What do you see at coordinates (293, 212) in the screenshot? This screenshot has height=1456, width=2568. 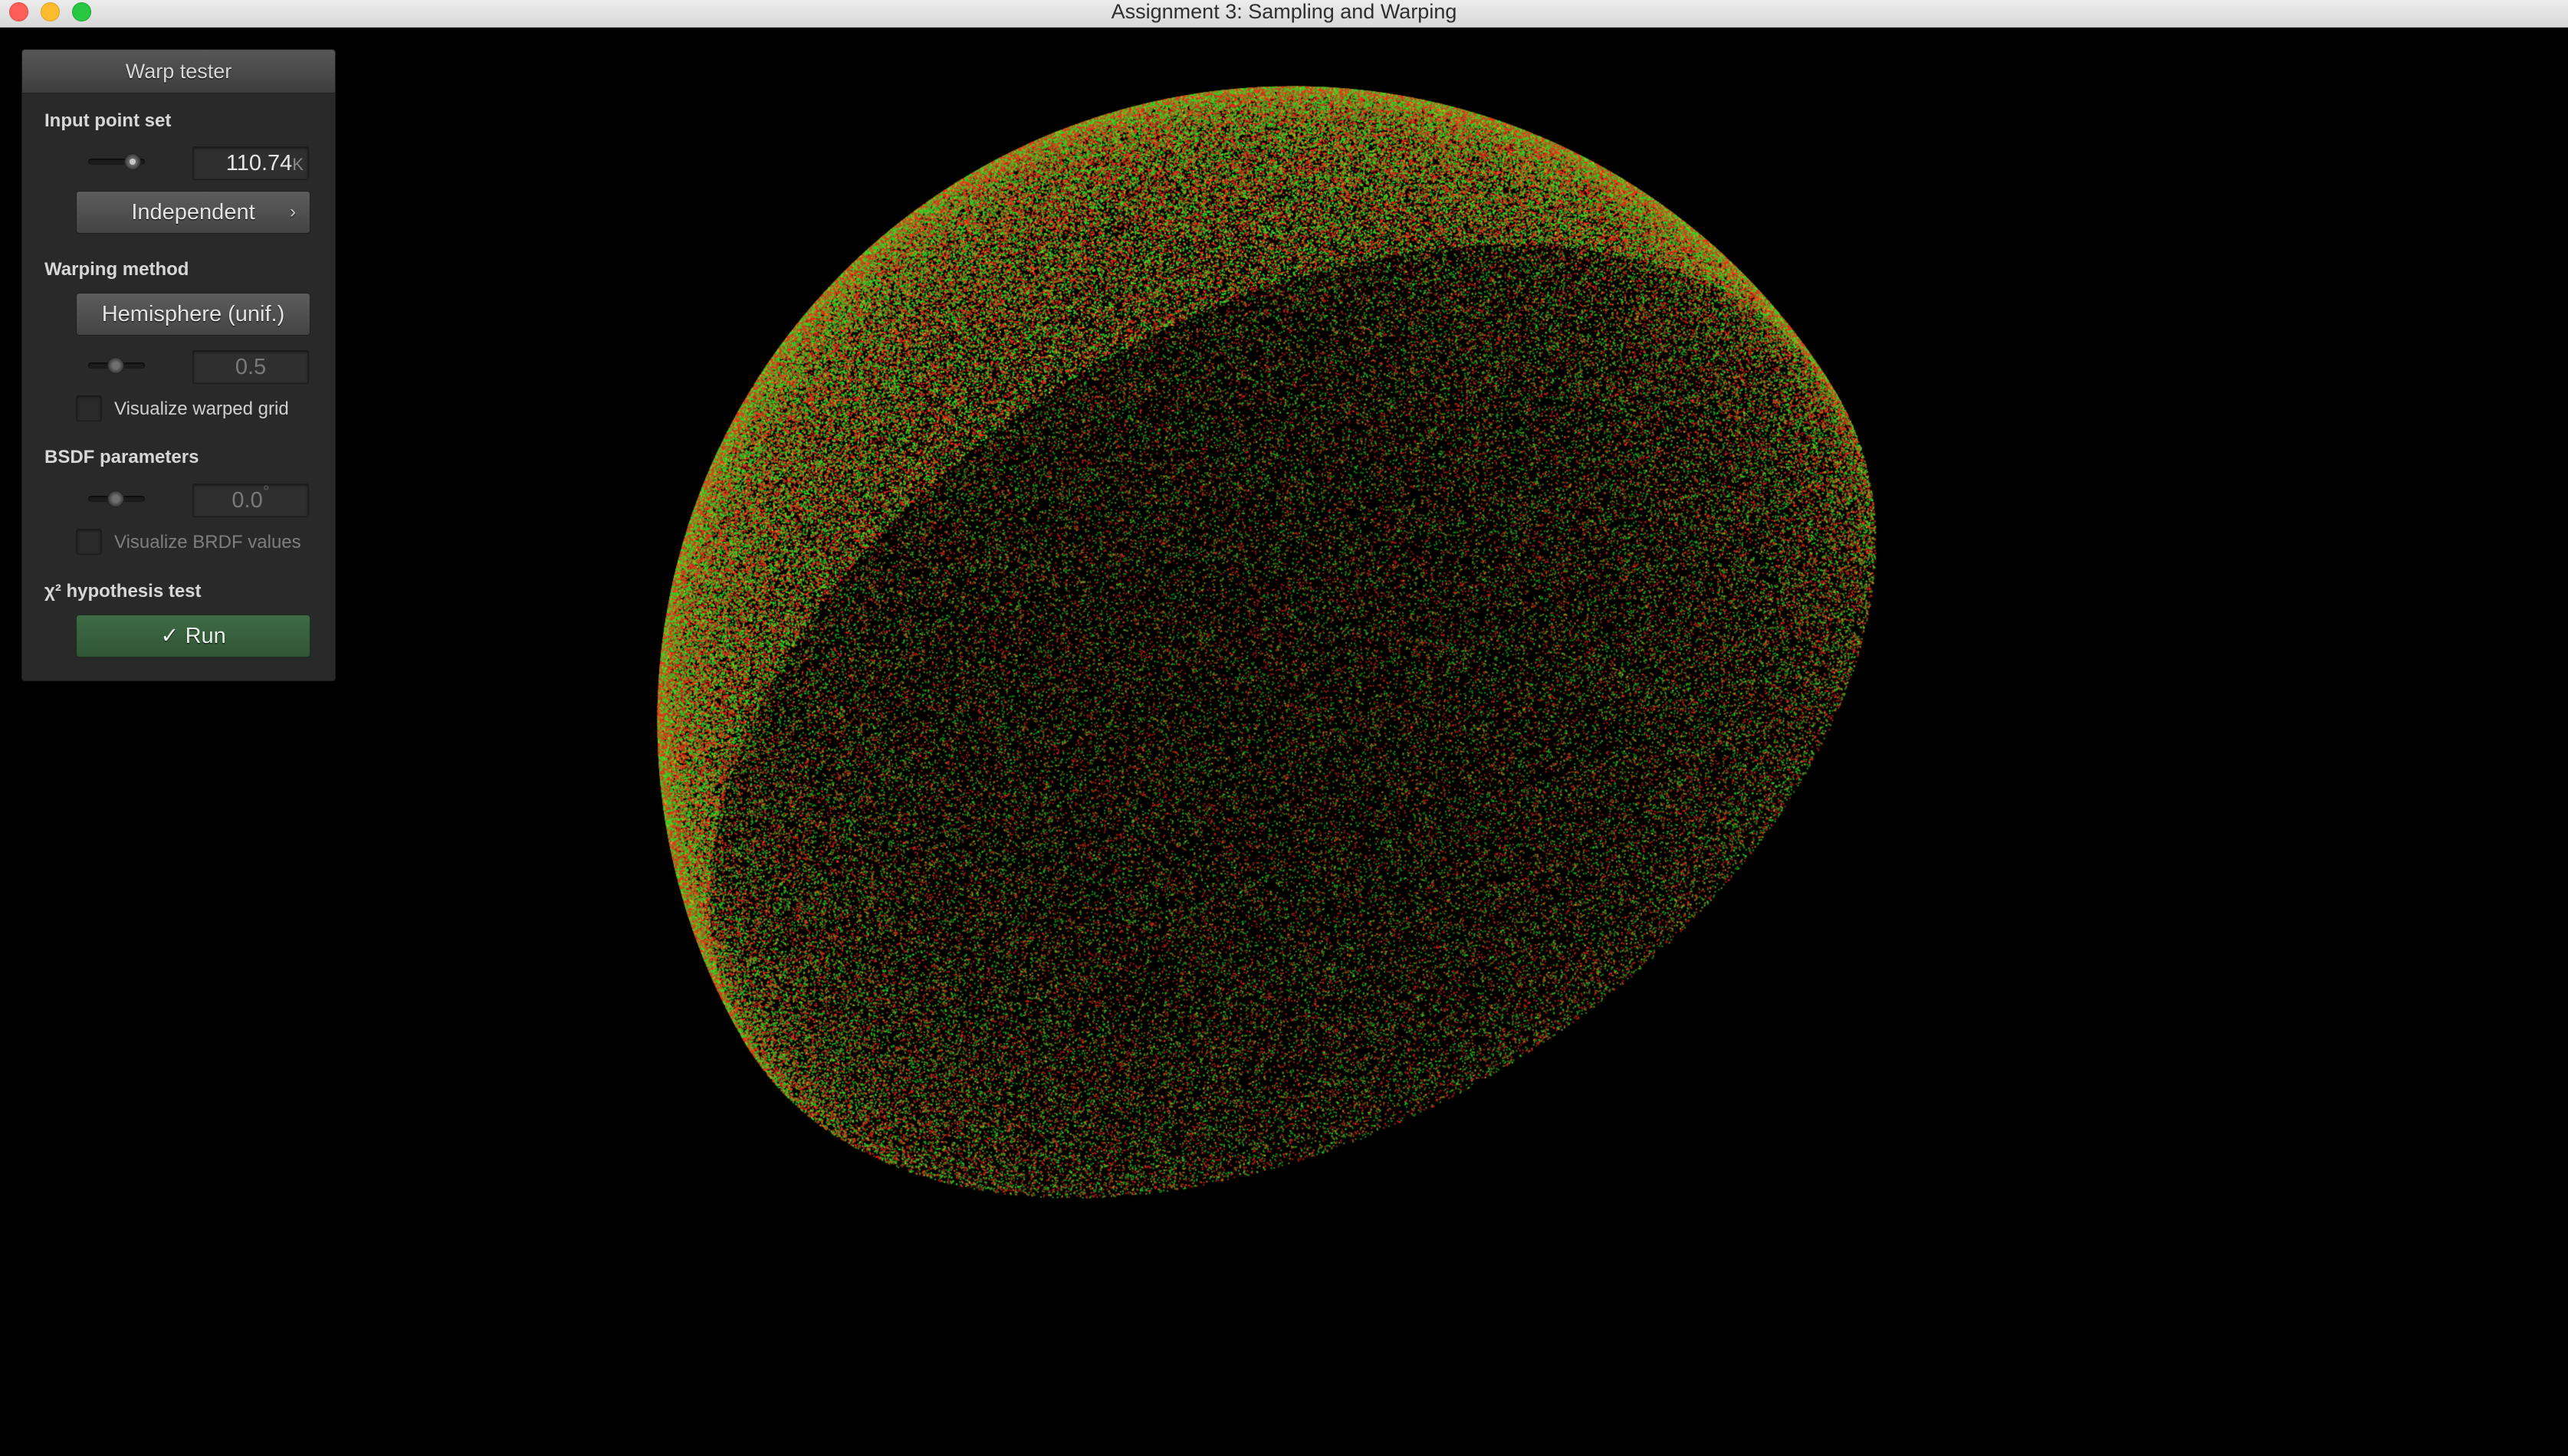 I see `chevron-right-icon: ›` at bounding box center [293, 212].